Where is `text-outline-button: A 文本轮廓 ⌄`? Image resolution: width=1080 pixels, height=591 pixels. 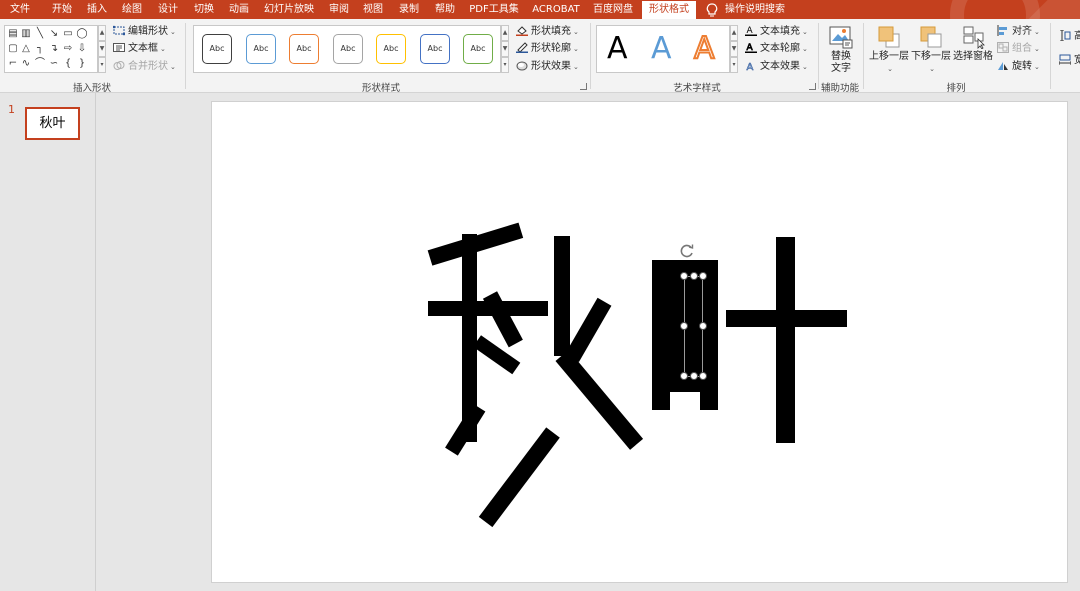 text-outline-button: A 文本轮廓 ⌄ is located at coordinates (776, 48).